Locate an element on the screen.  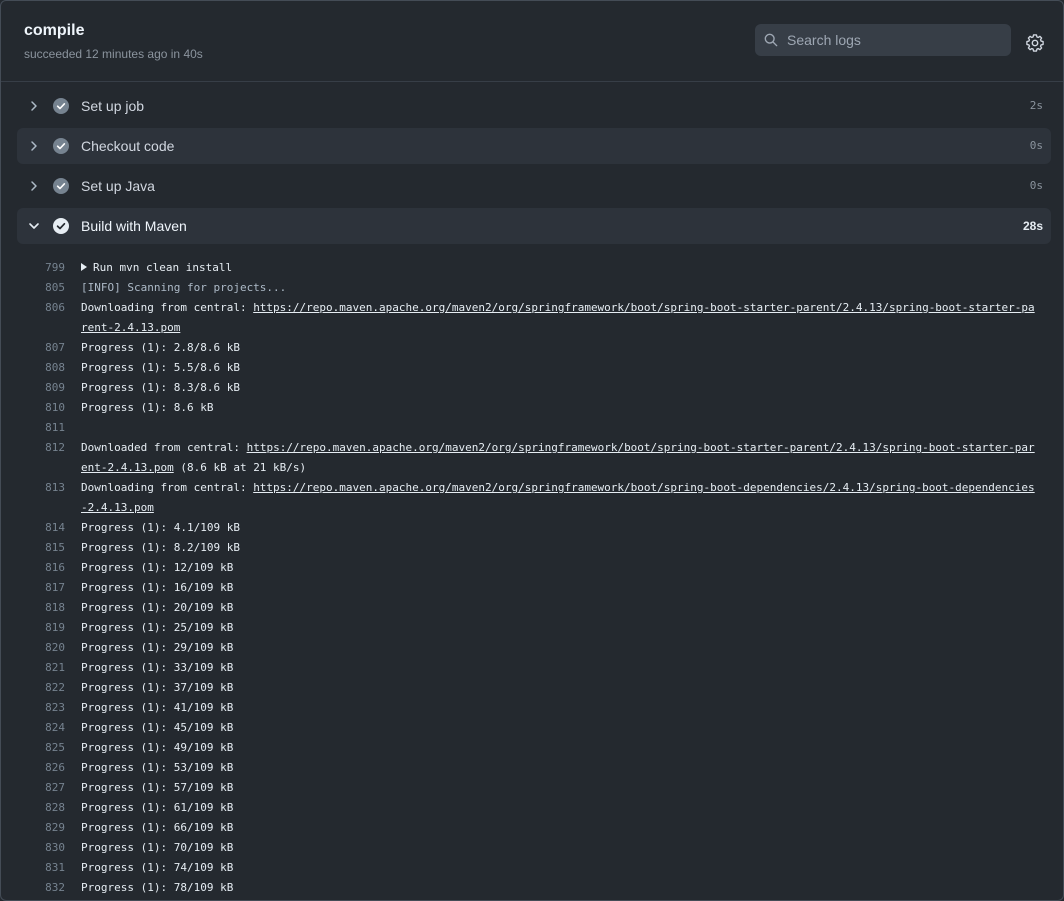
line-number: 811 is located at coordinates (41, 428).